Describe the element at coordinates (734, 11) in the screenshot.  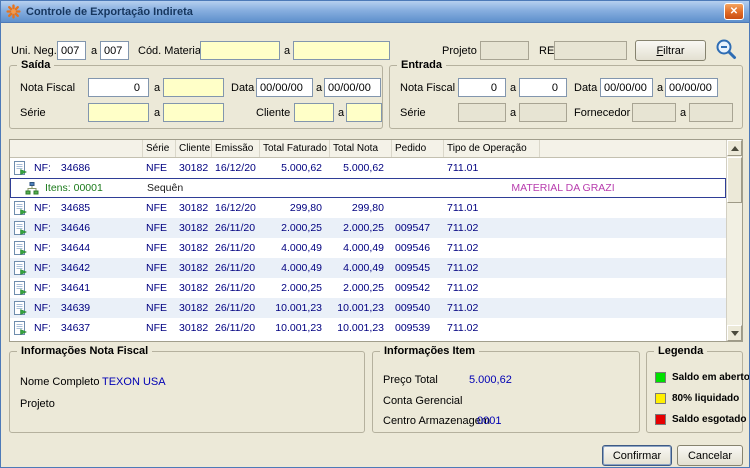
I see `close-button: ✕` at that location.